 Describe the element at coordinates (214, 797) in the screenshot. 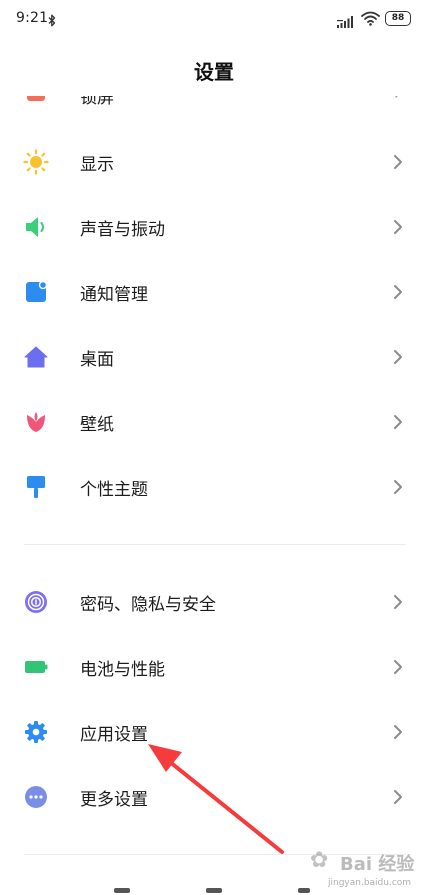

I see `settings-item-more: 更多设置` at that location.